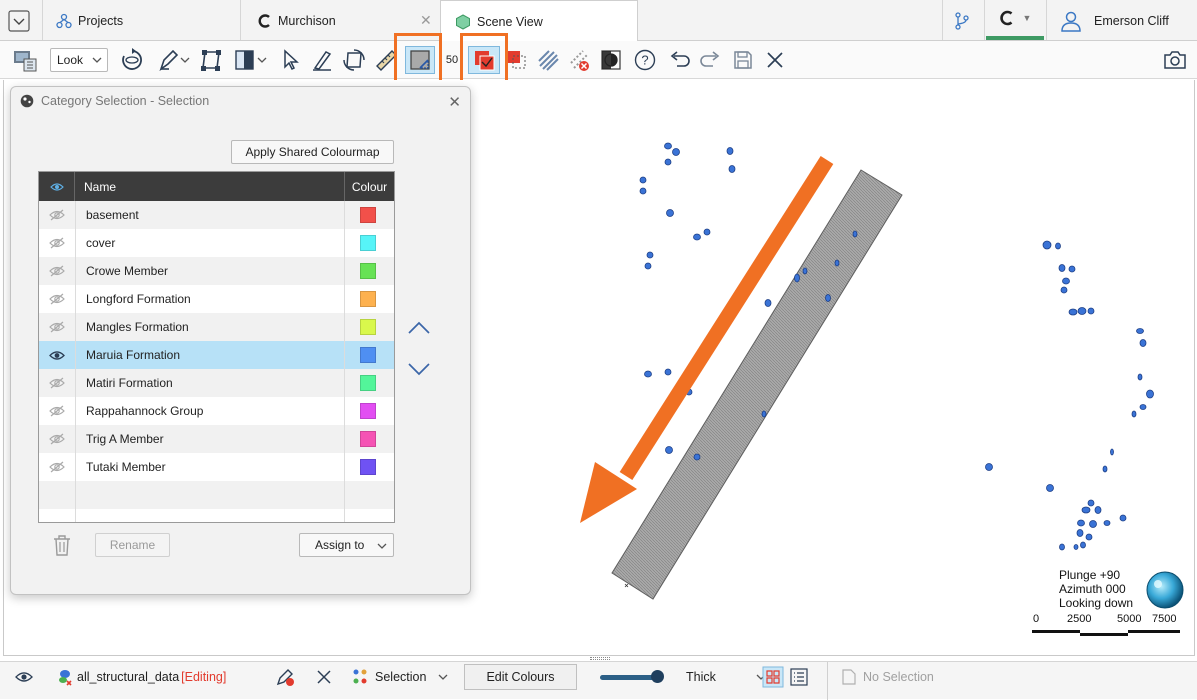 This screenshot has width=1197, height=700. Describe the element at coordinates (322, 60) in the screenshot. I see `ruler-draw-button` at that location.